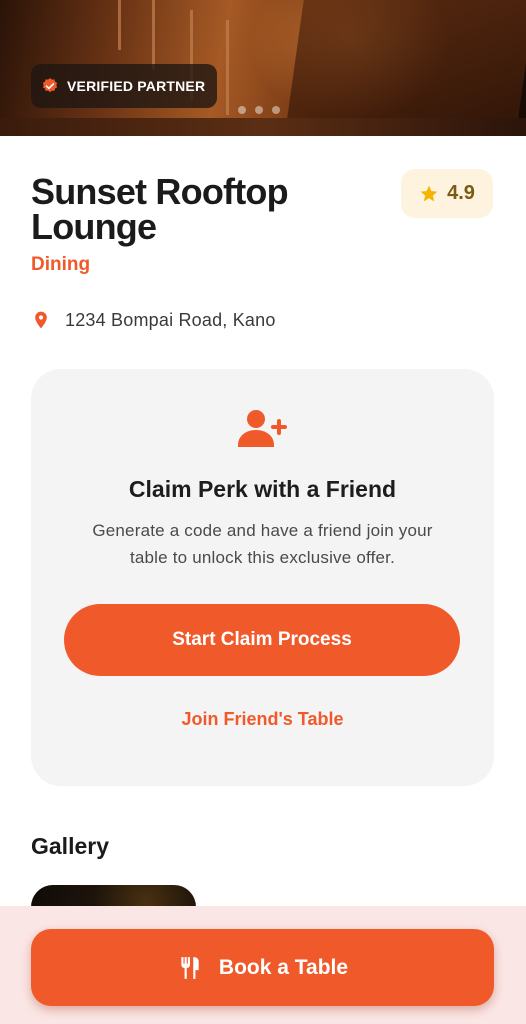 Image resolution: width=526 pixels, height=1024 pixels. Describe the element at coordinates (136, 86) in the screenshot. I see `verified-partner-label: VERIFIED PARTNER` at that location.